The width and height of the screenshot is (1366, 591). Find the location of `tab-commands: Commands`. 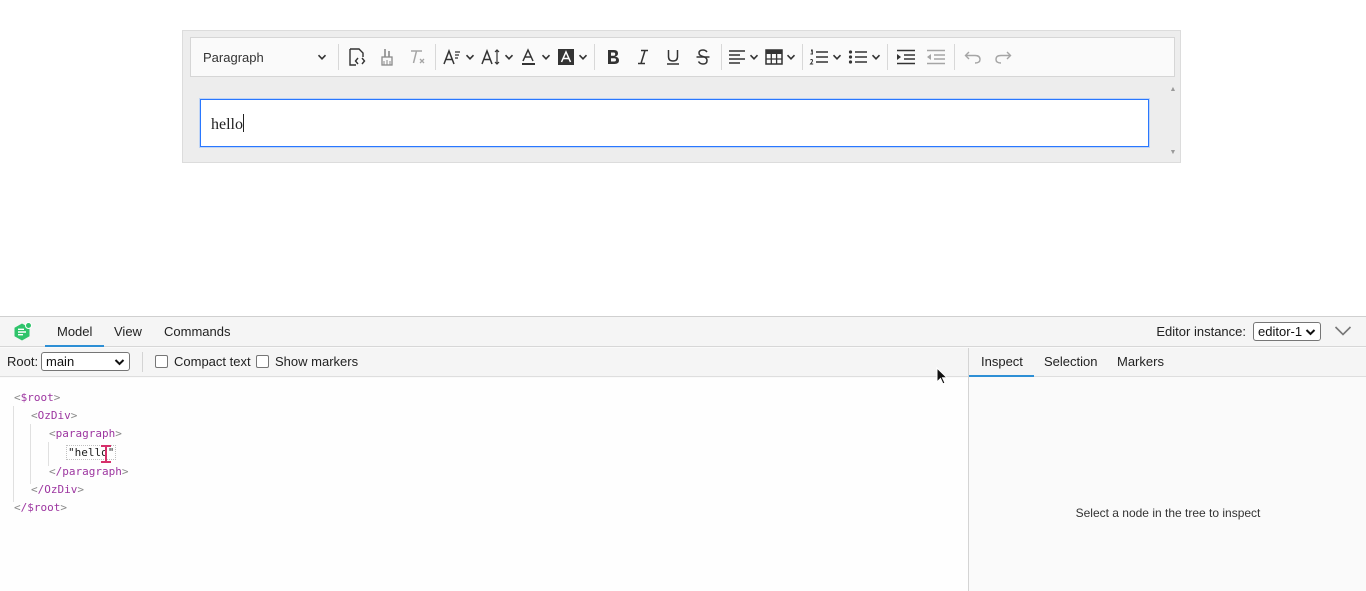

tab-commands: Commands is located at coordinates (197, 332).